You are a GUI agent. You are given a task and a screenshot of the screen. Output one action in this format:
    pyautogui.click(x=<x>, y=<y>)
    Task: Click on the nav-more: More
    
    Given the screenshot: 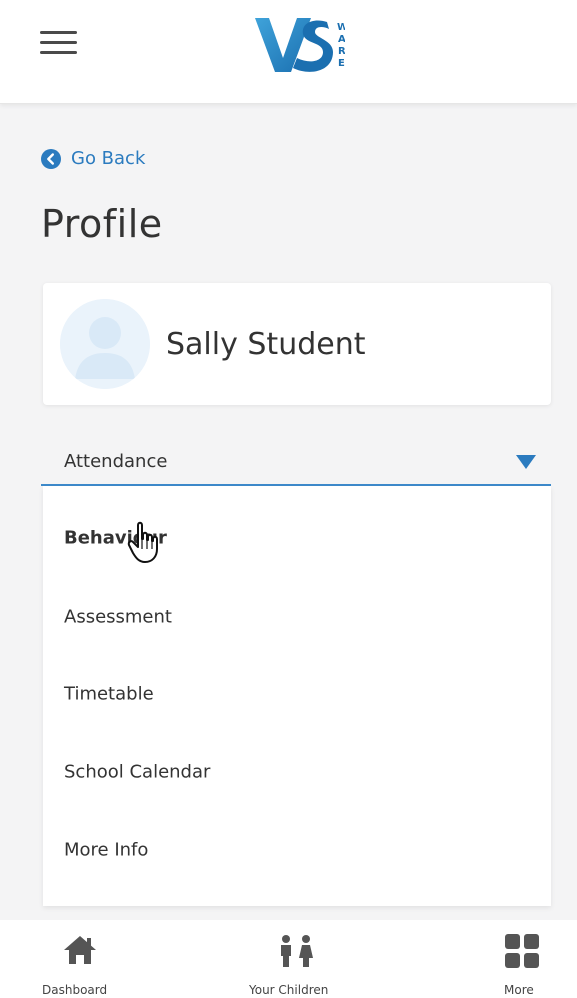 What is the action you would take?
    pyautogui.click(x=520, y=959)
    